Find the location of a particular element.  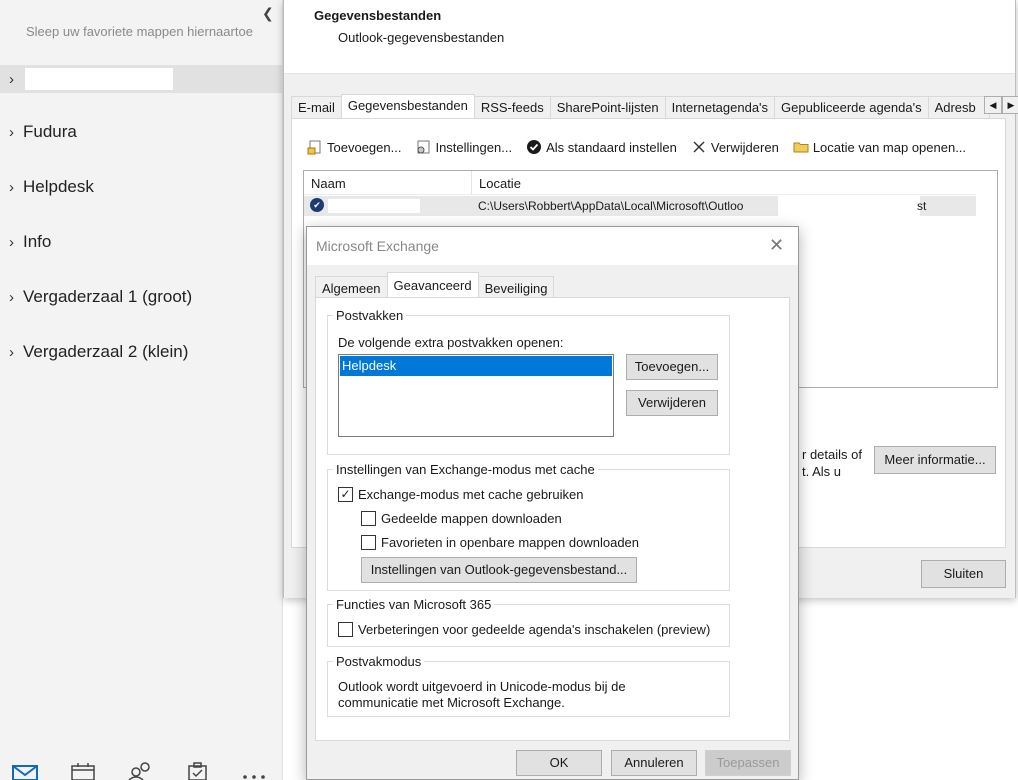

list-item: Helpdesk is located at coordinates (476, 366).